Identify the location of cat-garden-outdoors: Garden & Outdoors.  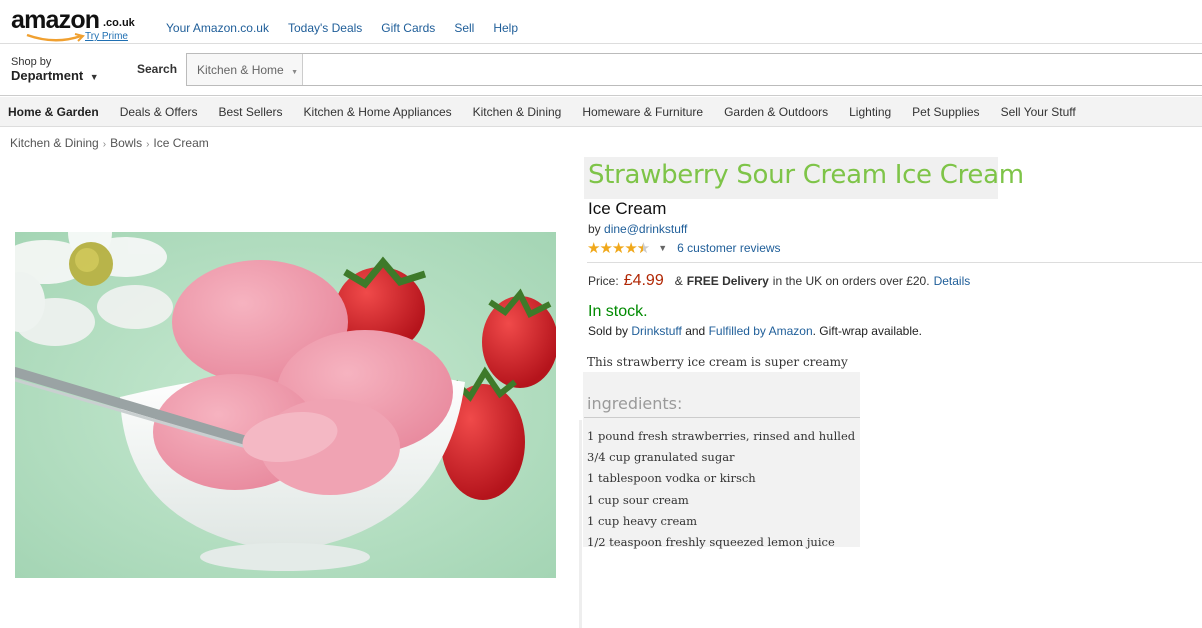
(776, 112).